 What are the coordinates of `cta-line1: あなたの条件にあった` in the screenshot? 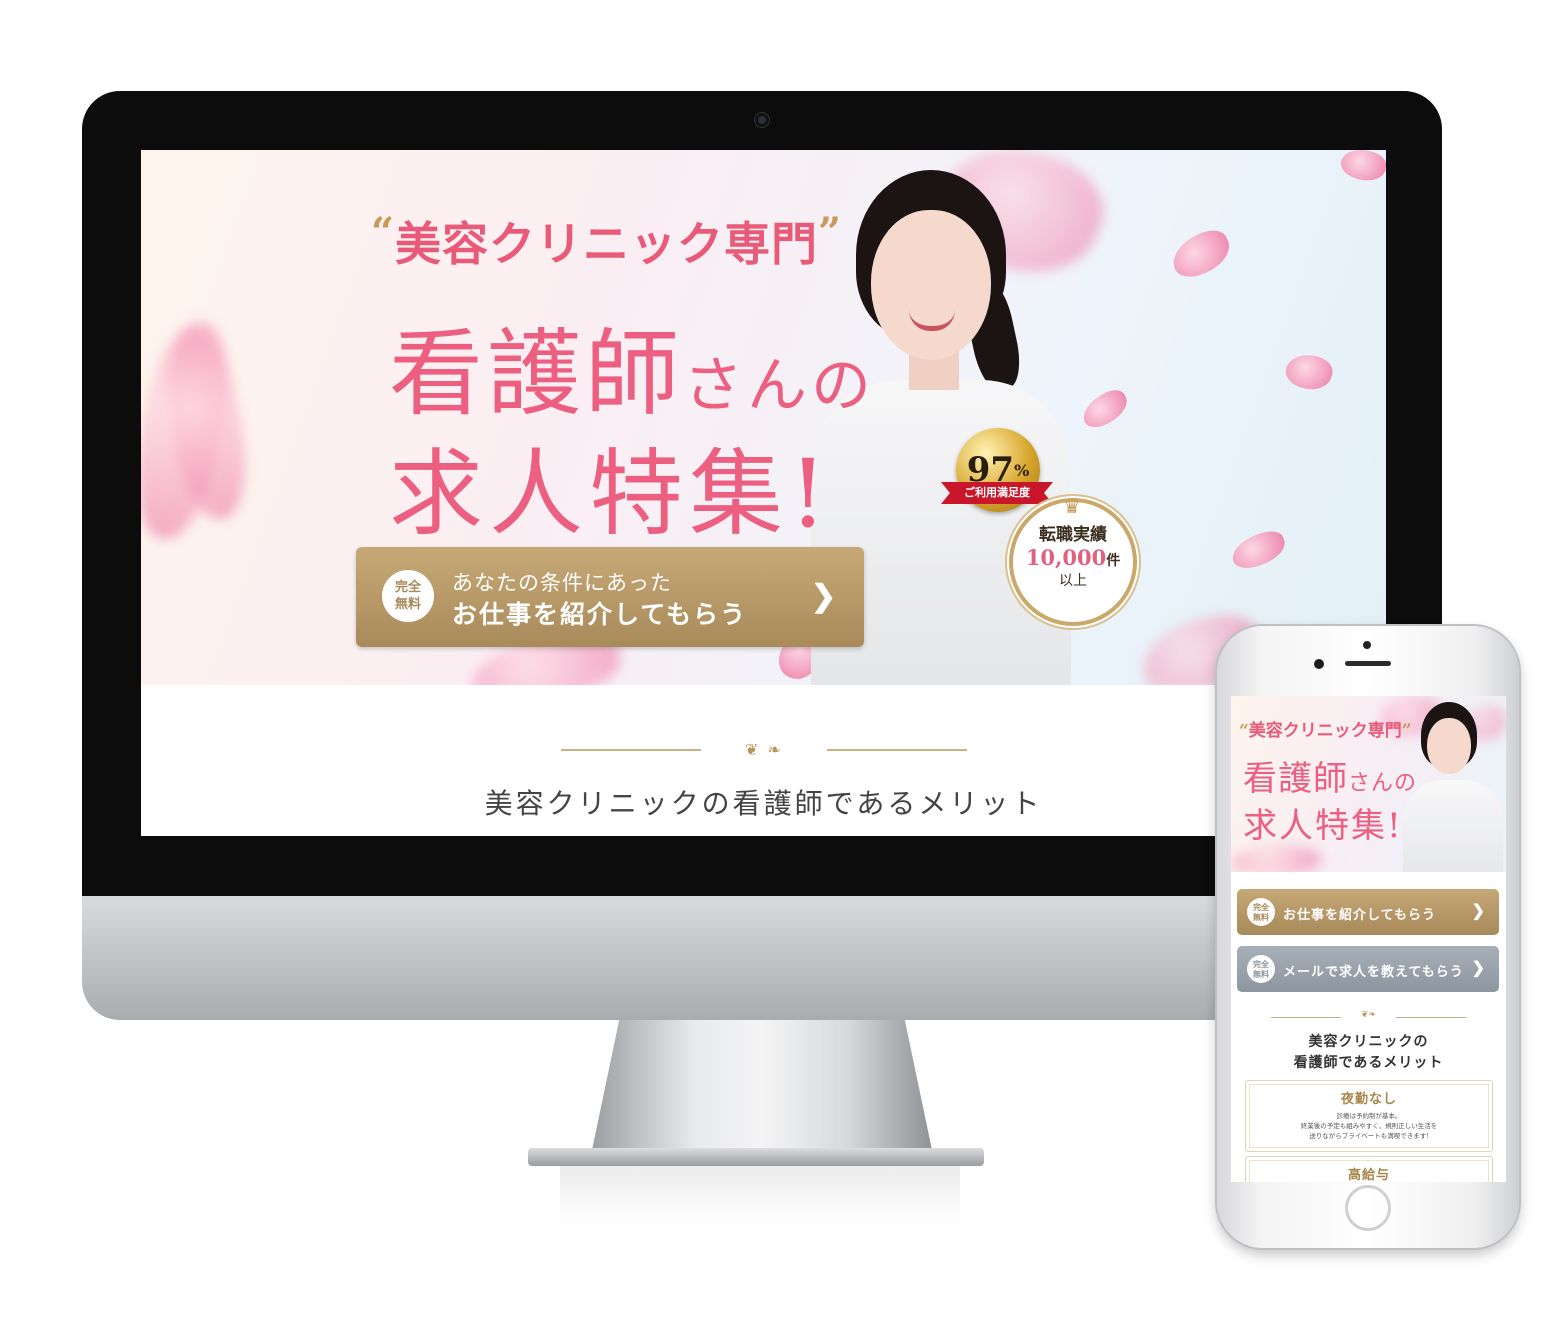 It's located at (562, 583).